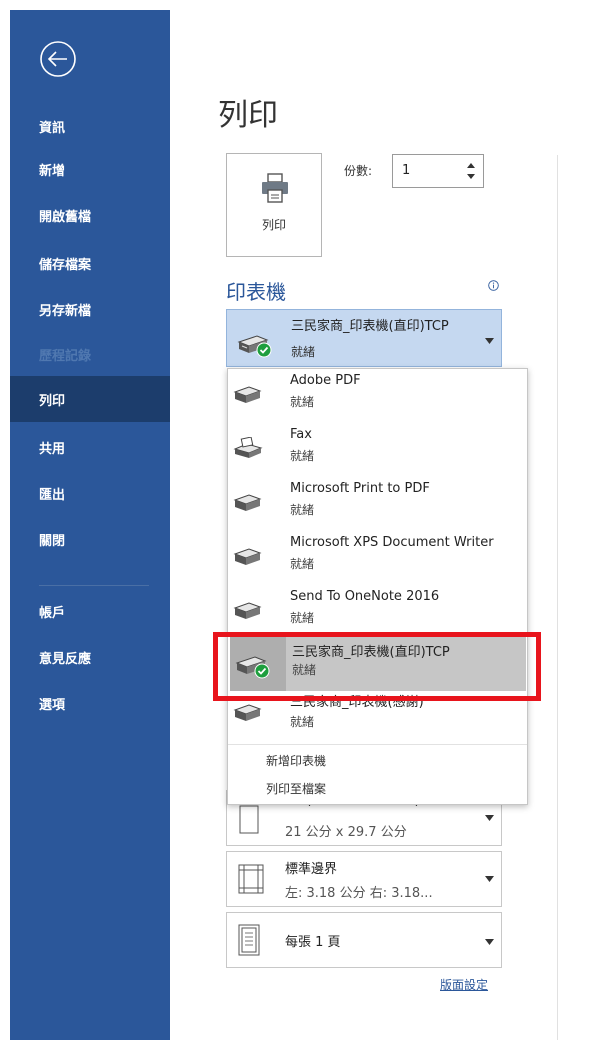  I want to click on sidebar-item-save: 儲存檔案, so click(90, 263).